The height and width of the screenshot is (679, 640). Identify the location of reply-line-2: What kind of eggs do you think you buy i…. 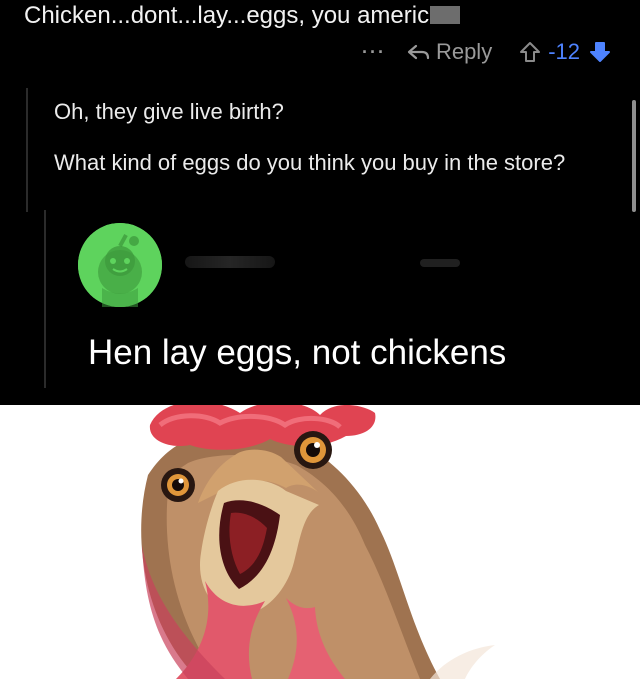
(310, 162).